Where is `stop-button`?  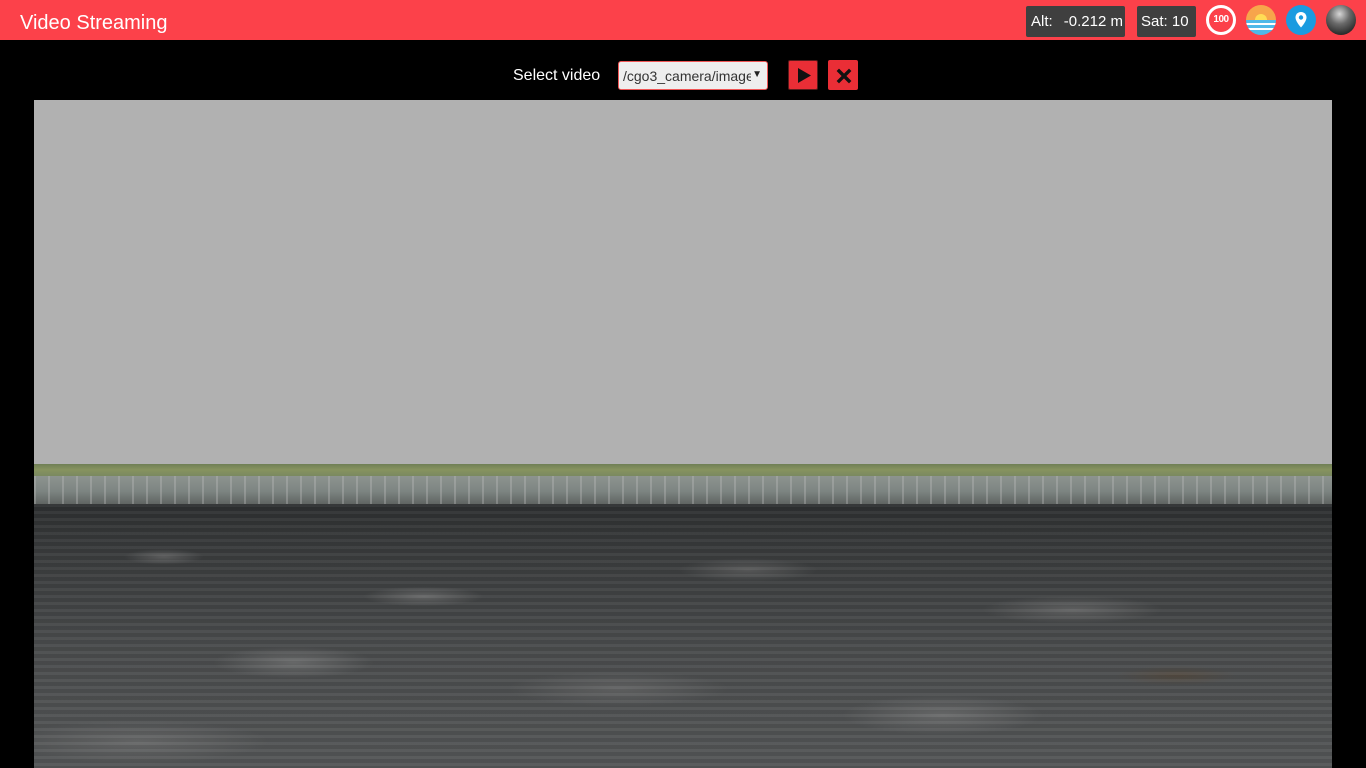
stop-button is located at coordinates (843, 75).